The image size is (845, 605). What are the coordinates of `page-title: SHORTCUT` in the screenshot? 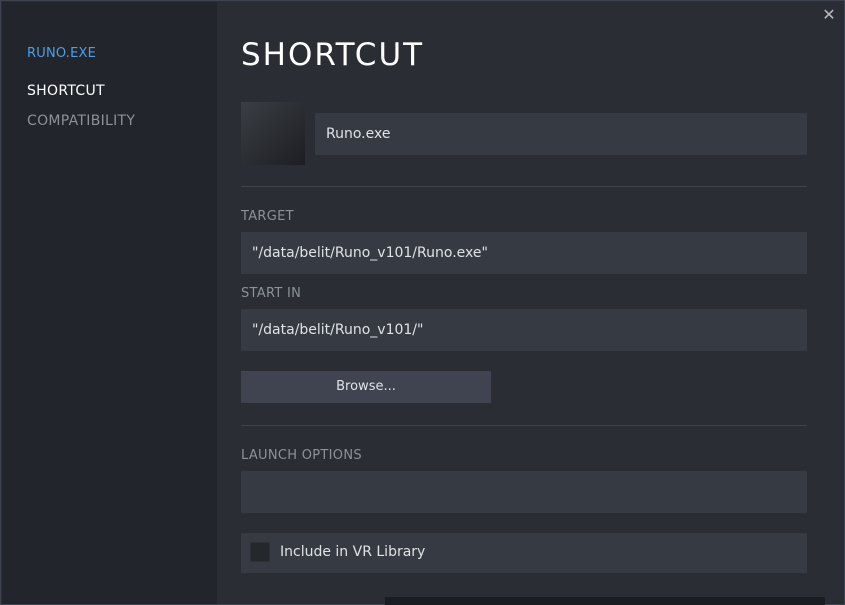 It's located at (333, 55).